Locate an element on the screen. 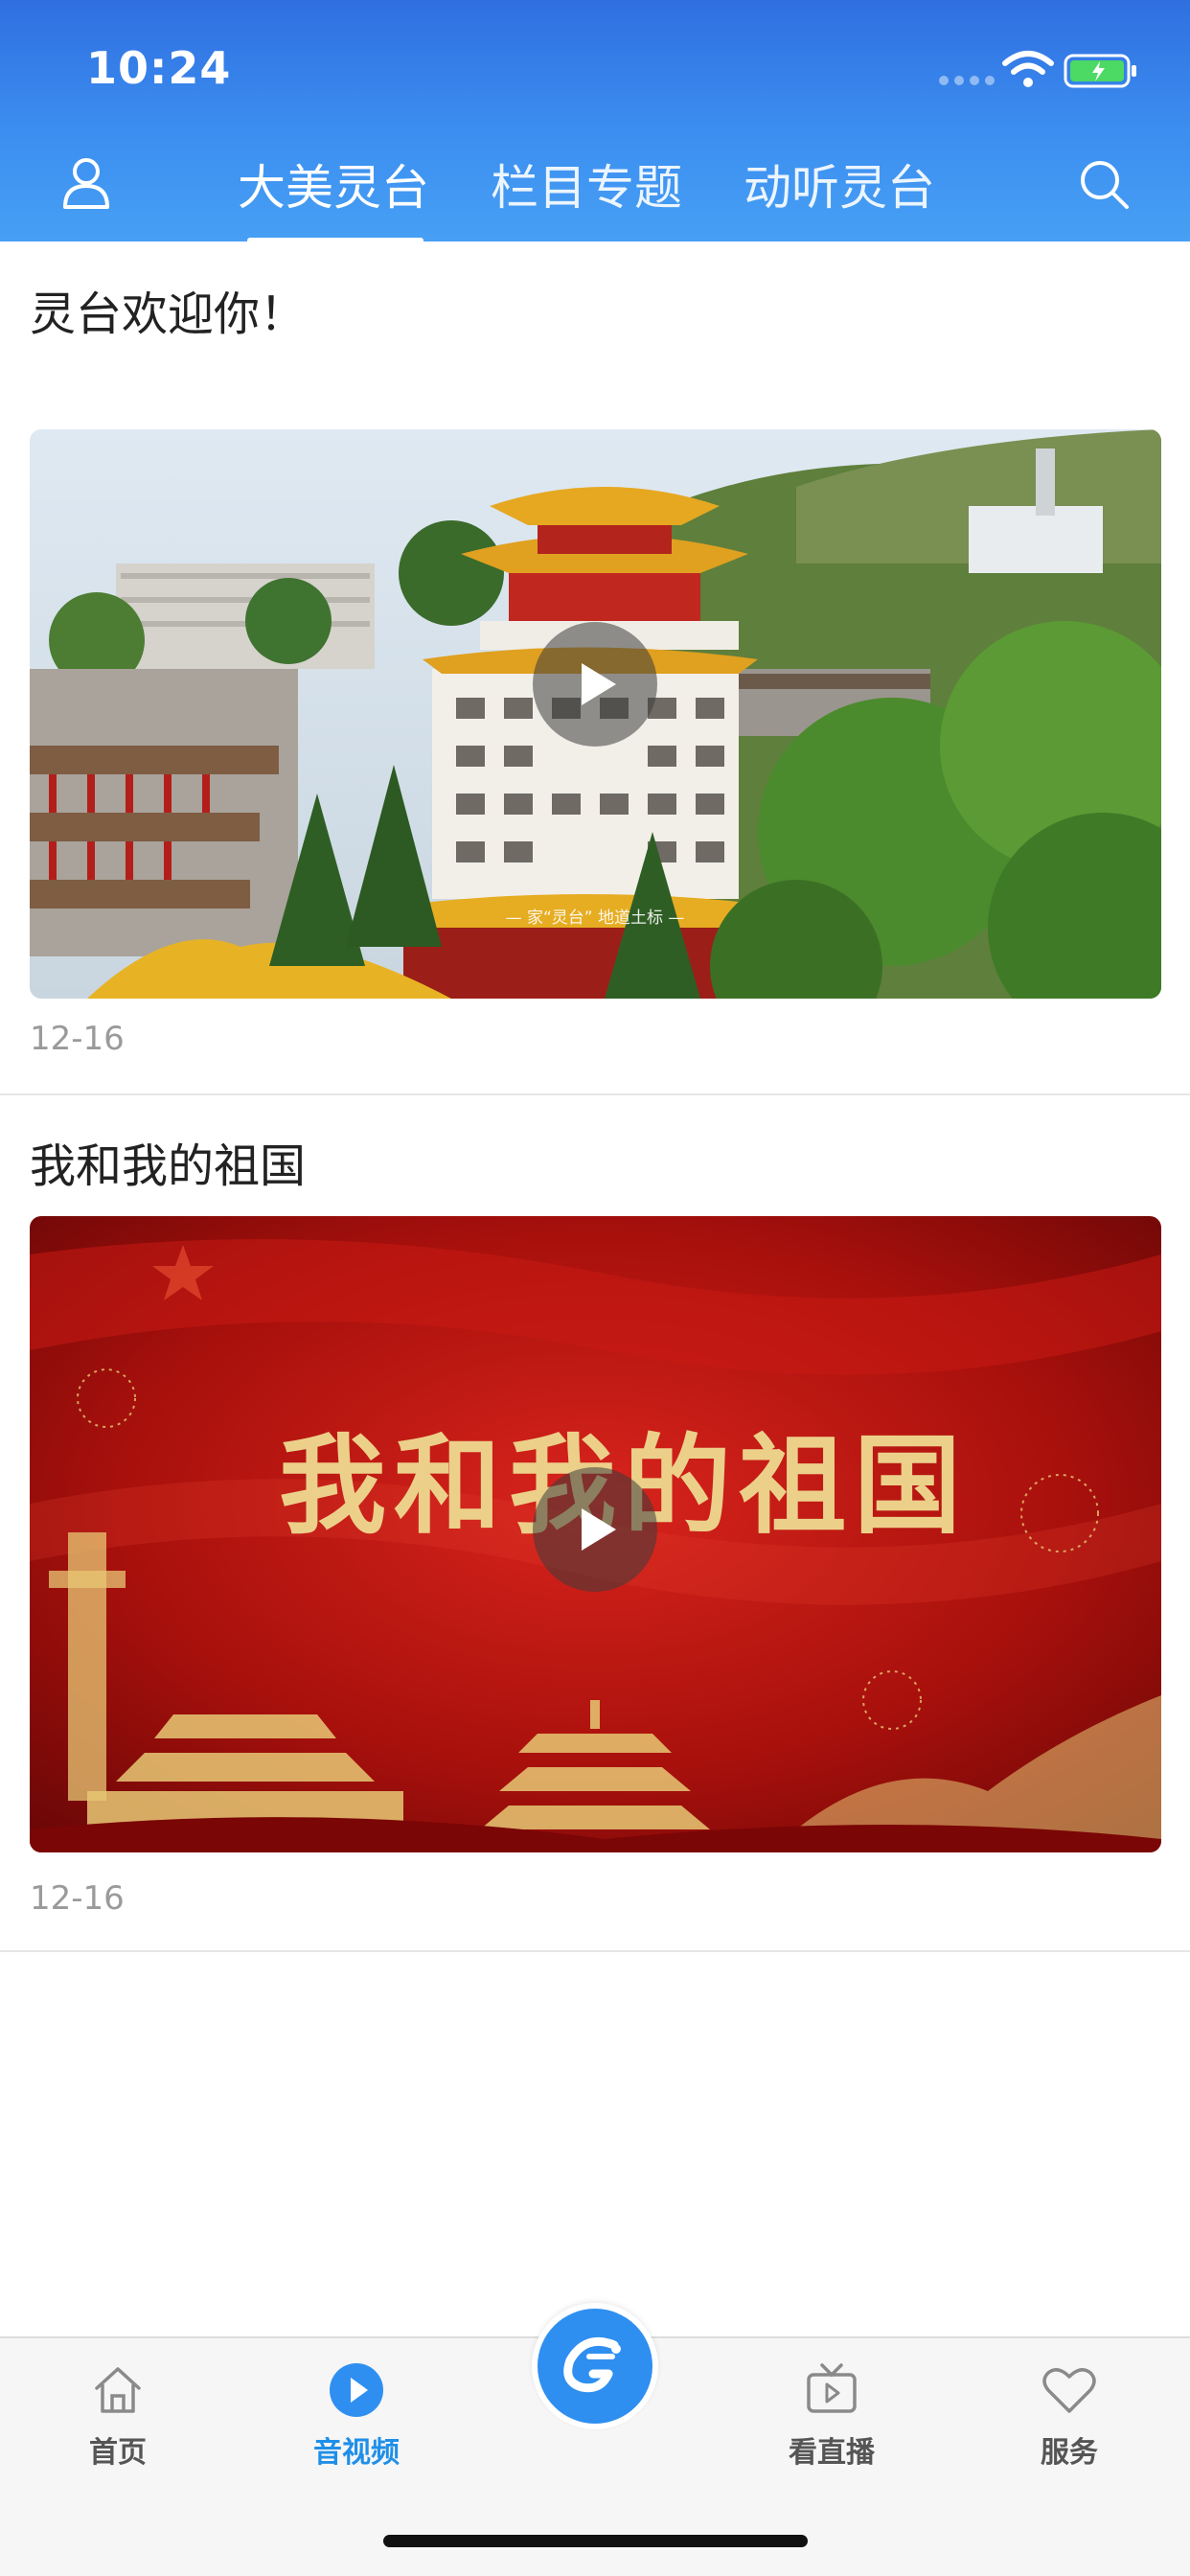 The height and width of the screenshot is (2576, 1190). nav-live-label: 看直播 is located at coordinates (832, 2453).